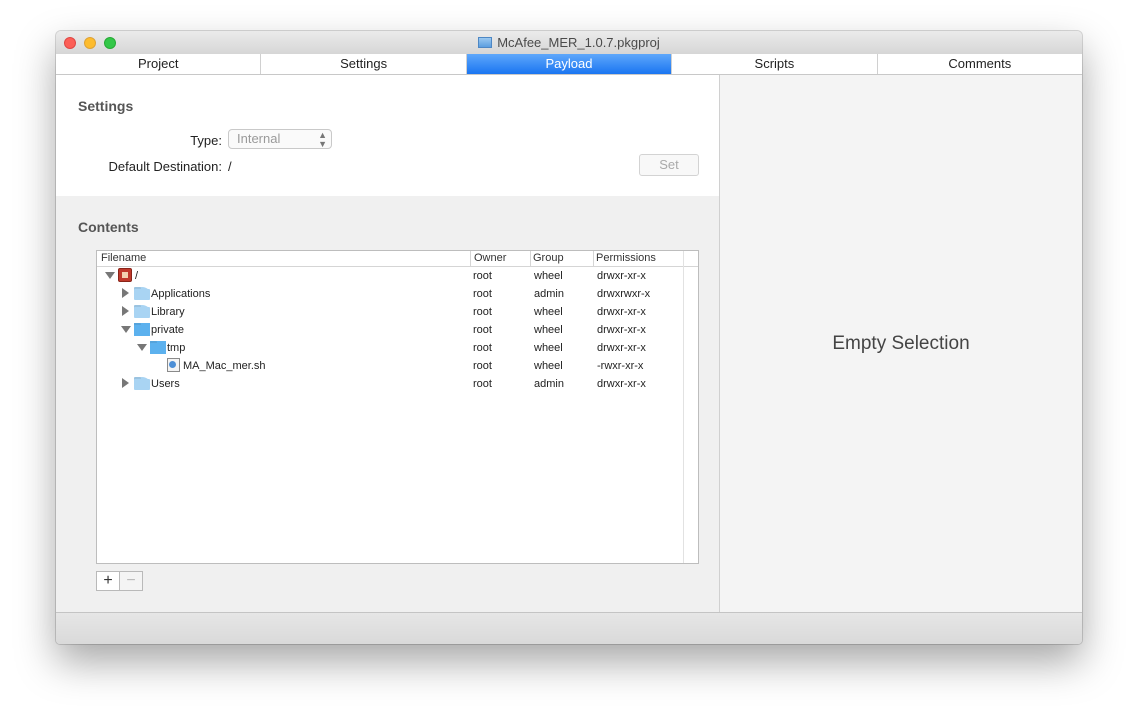 This screenshot has width=1138, height=725. Describe the element at coordinates (259, 138) in the screenshot. I see `type-popup-value: Internal` at that location.